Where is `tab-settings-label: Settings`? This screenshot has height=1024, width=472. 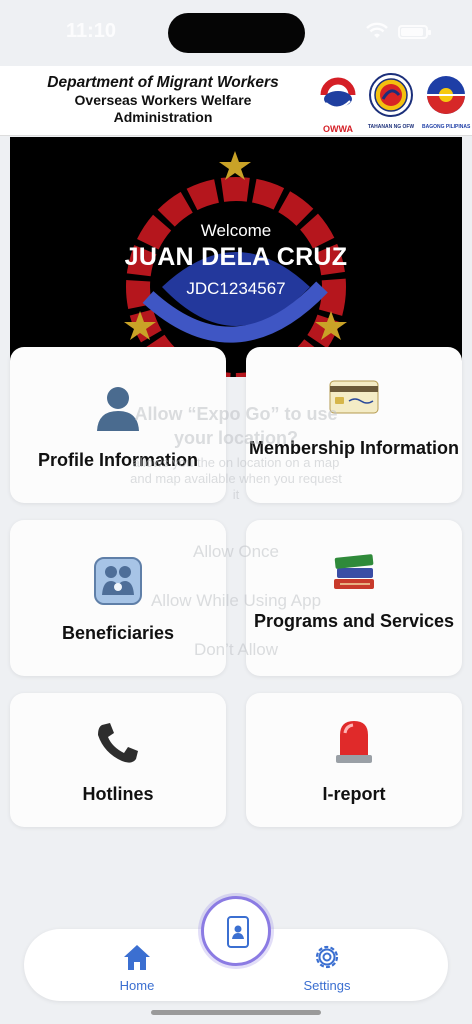 tab-settings-label: Settings is located at coordinates (327, 985).